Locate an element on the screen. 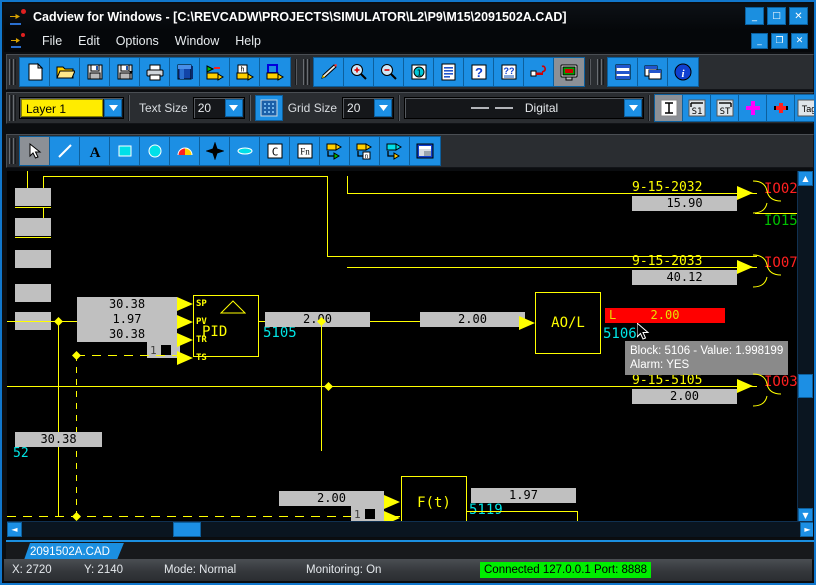 Image resolution: width=816 pixels, height=585 pixels. value-box-ft-out: 1.97 is located at coordinates (523, 495).